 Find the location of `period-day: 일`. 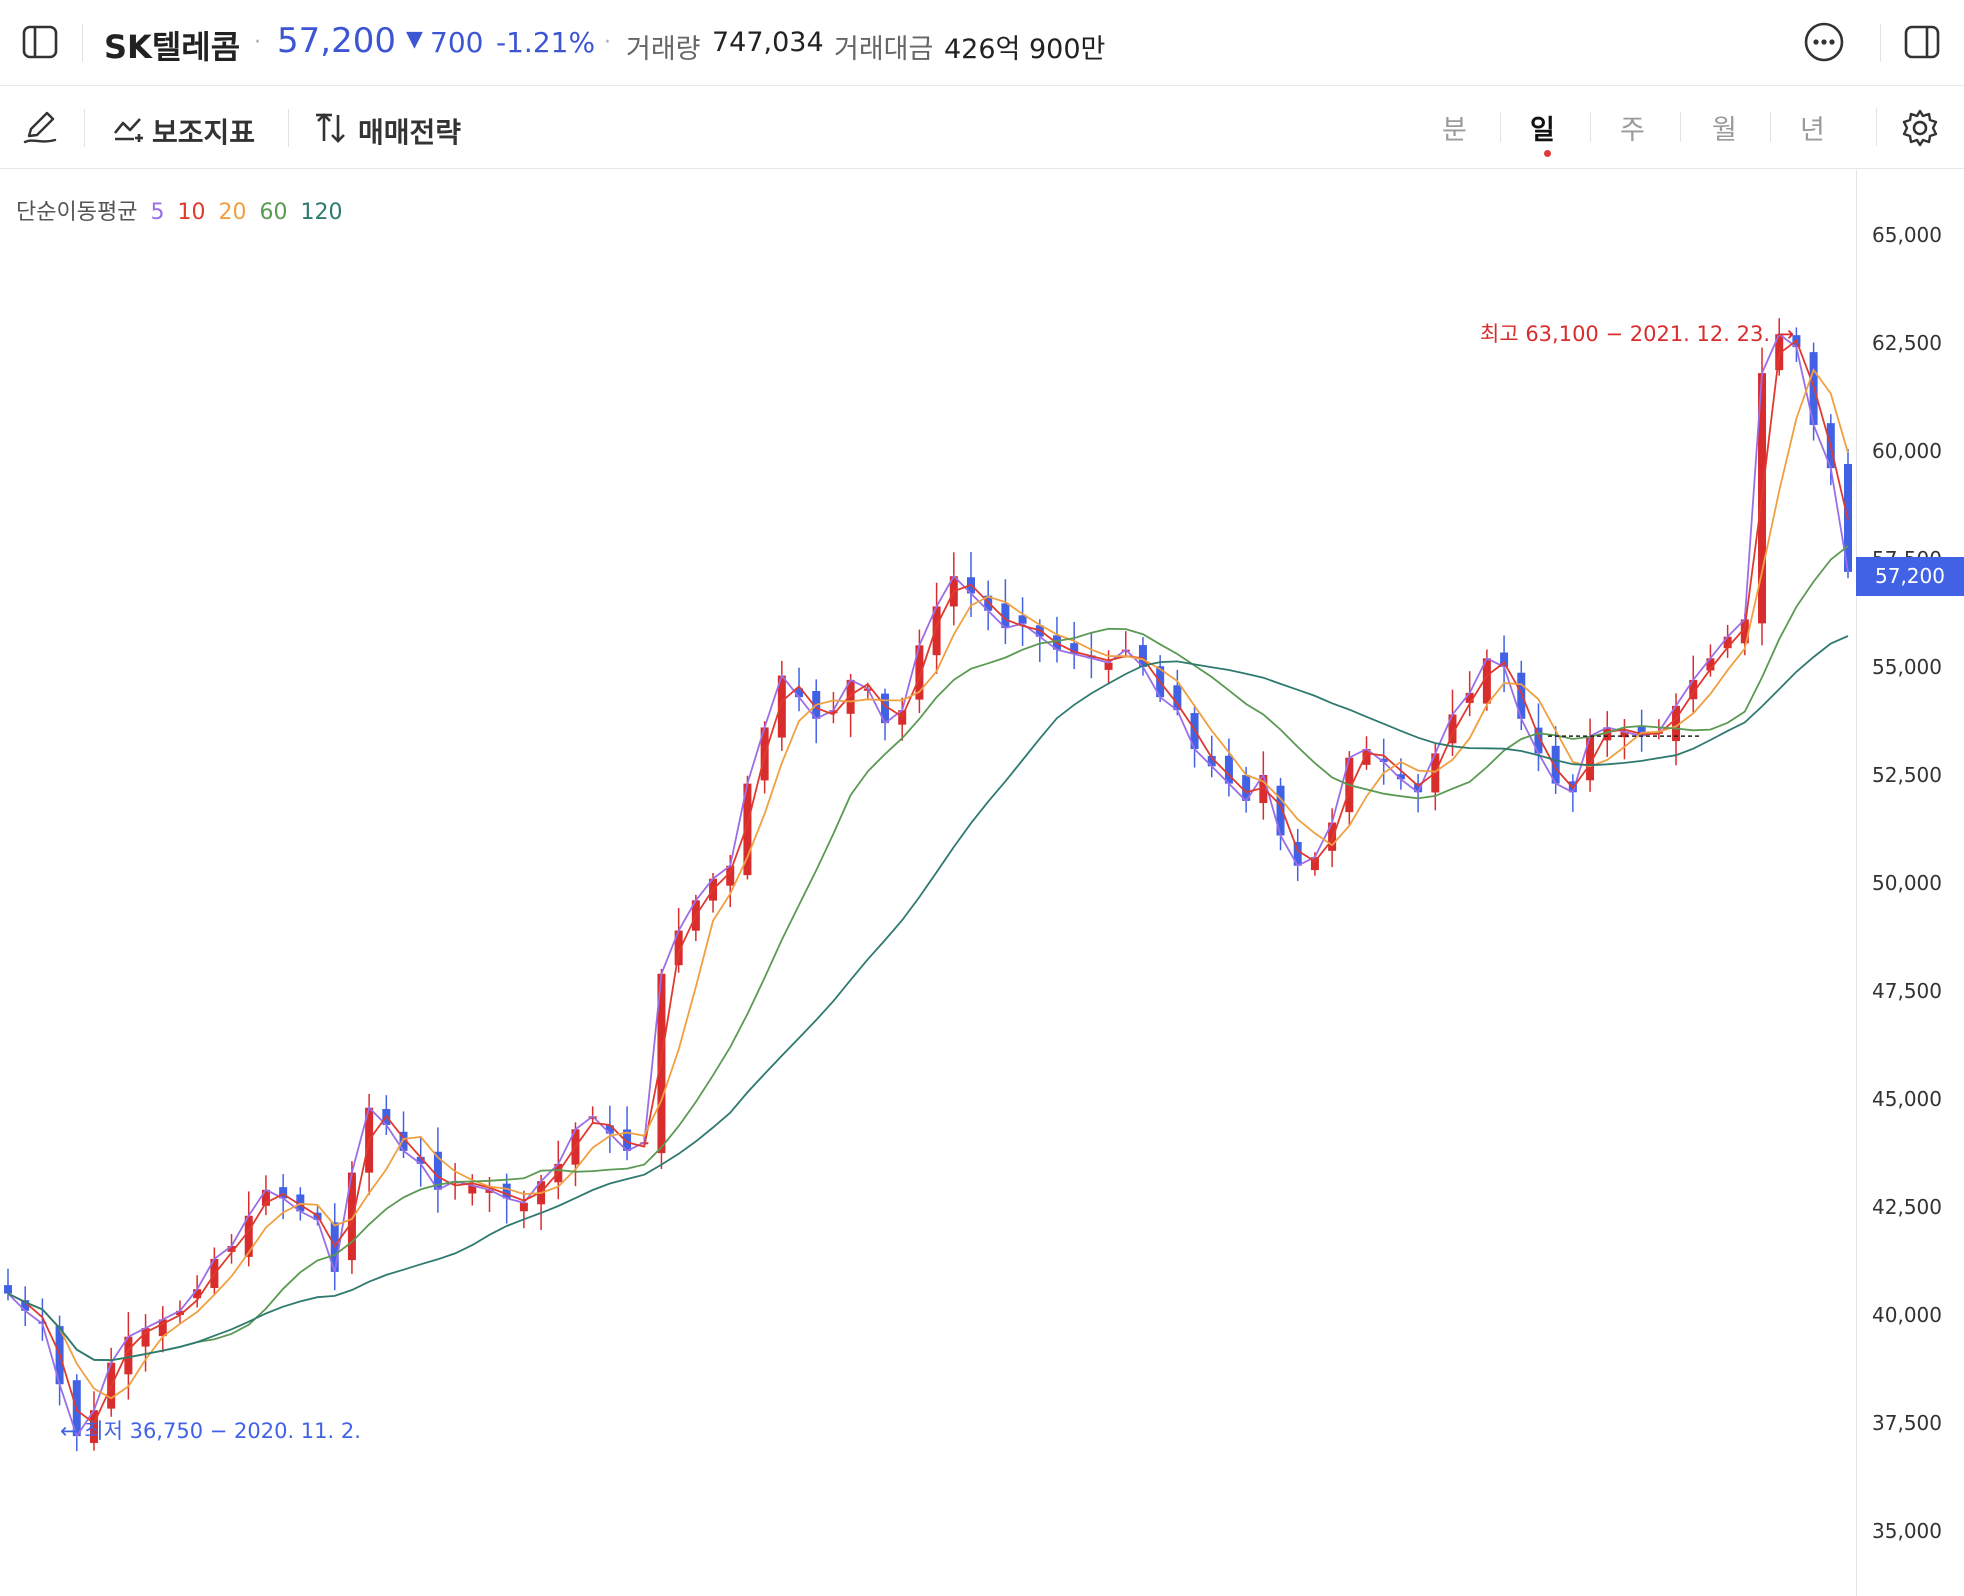

period-day: 일 is located at coordinates (1542, 127).